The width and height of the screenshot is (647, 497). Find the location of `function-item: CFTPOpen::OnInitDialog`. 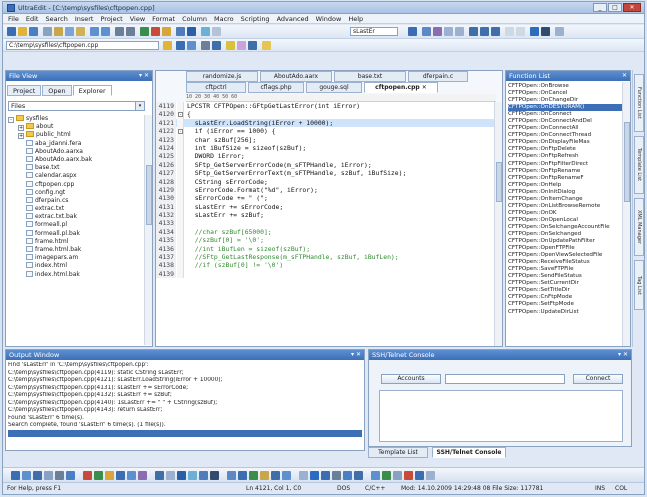

function-item: CFTPOpen::OnInitDialog is located at coordinates (565, 192).